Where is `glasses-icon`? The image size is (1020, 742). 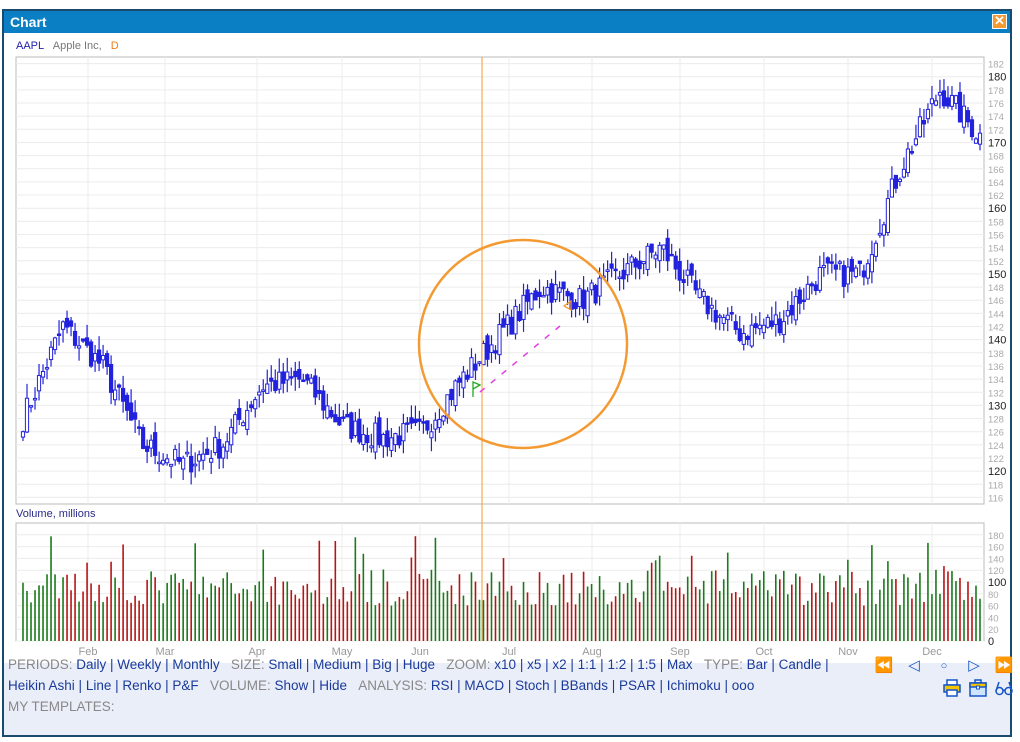 glasses-icon is located at coordinates (1004, 688).